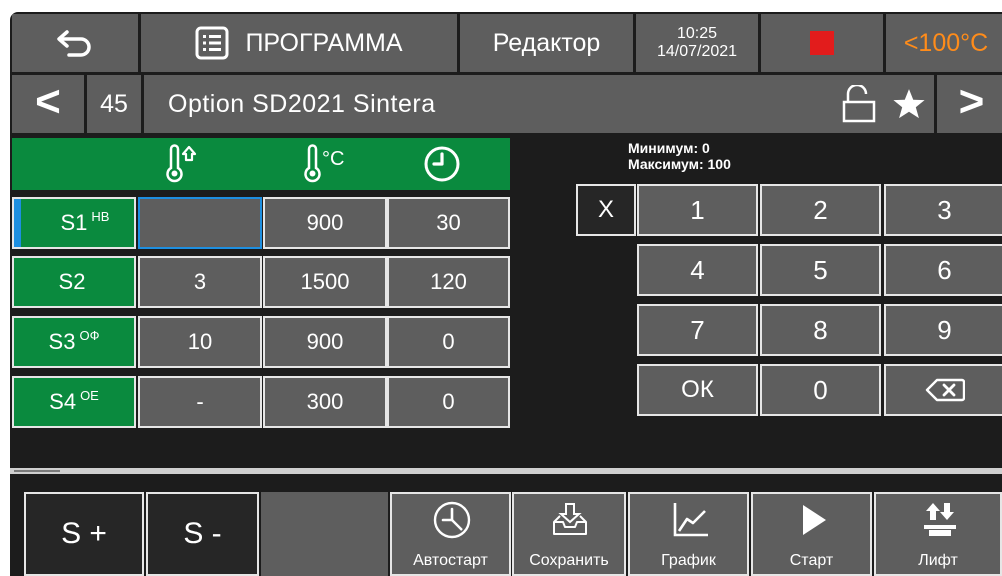 The width and height of the screenshot is (1002, 576). I want to click on stop-square-icon, so click(822, 43).